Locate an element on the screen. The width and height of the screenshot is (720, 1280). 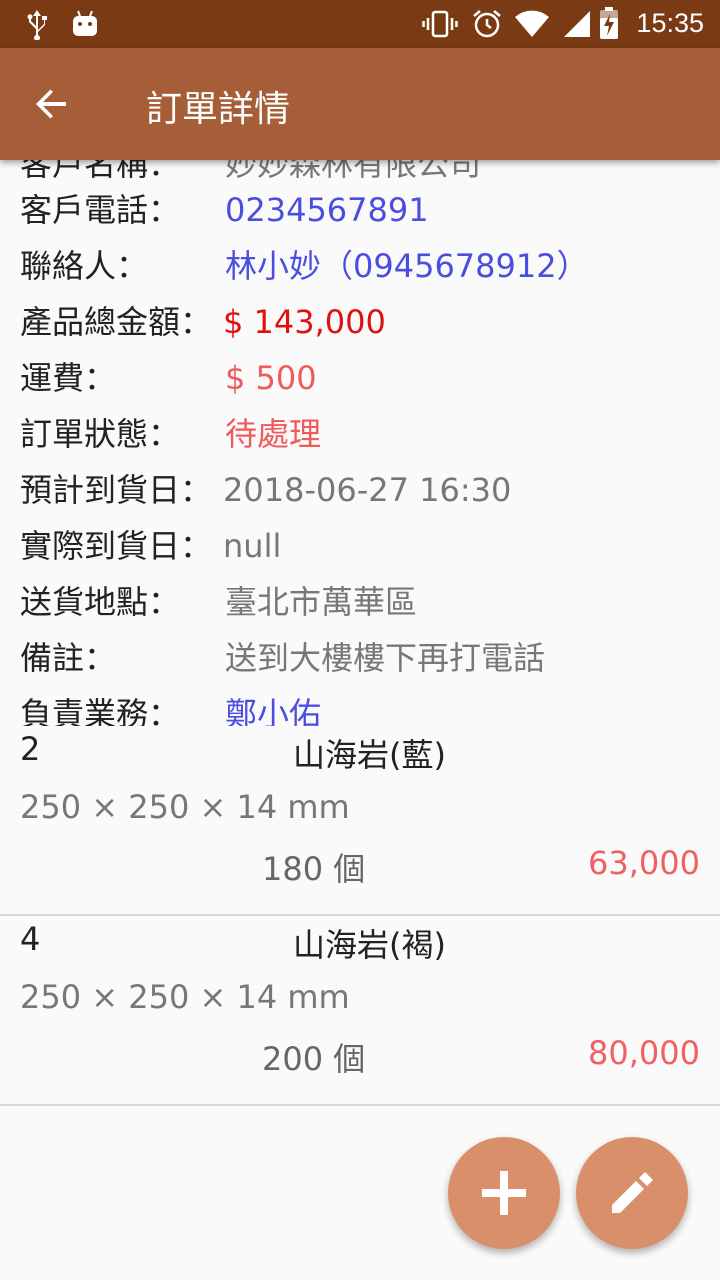
info-label: 運費： is located at coordinates (68, 378).